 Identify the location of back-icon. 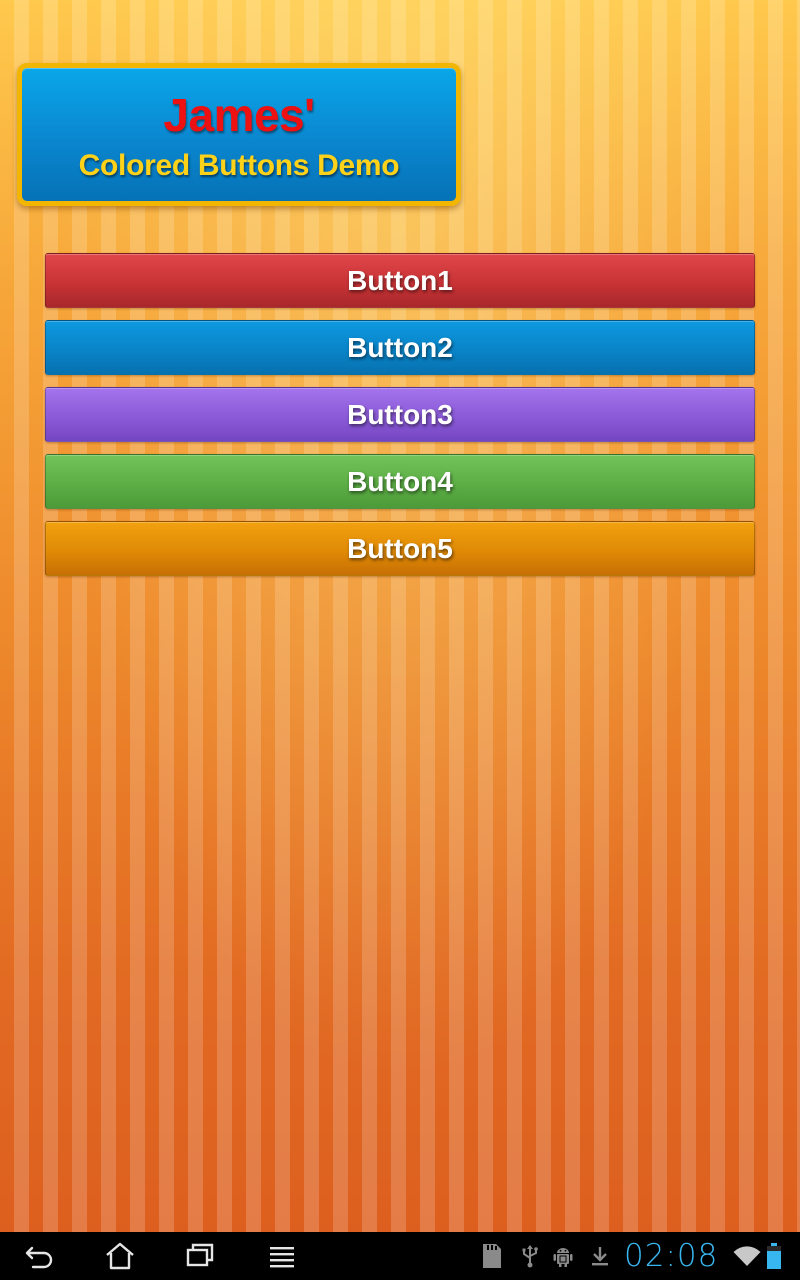
(40, 1256).